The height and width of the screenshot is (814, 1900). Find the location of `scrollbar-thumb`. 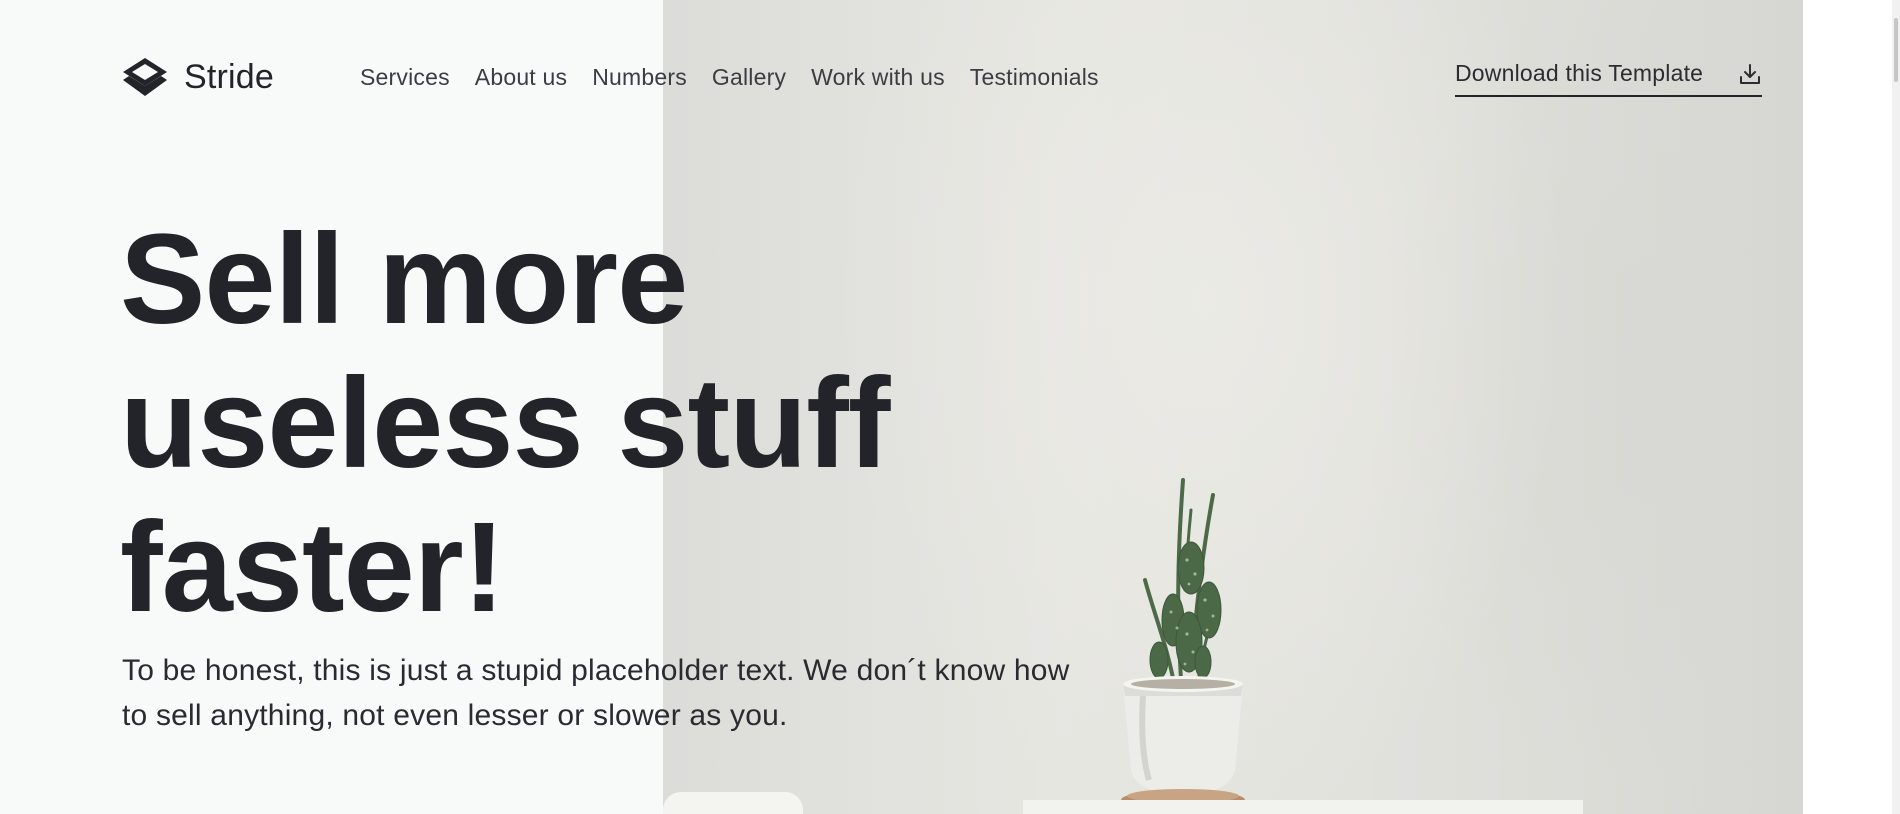

scrollbar-thumb is located at coordinates (1896, 50).